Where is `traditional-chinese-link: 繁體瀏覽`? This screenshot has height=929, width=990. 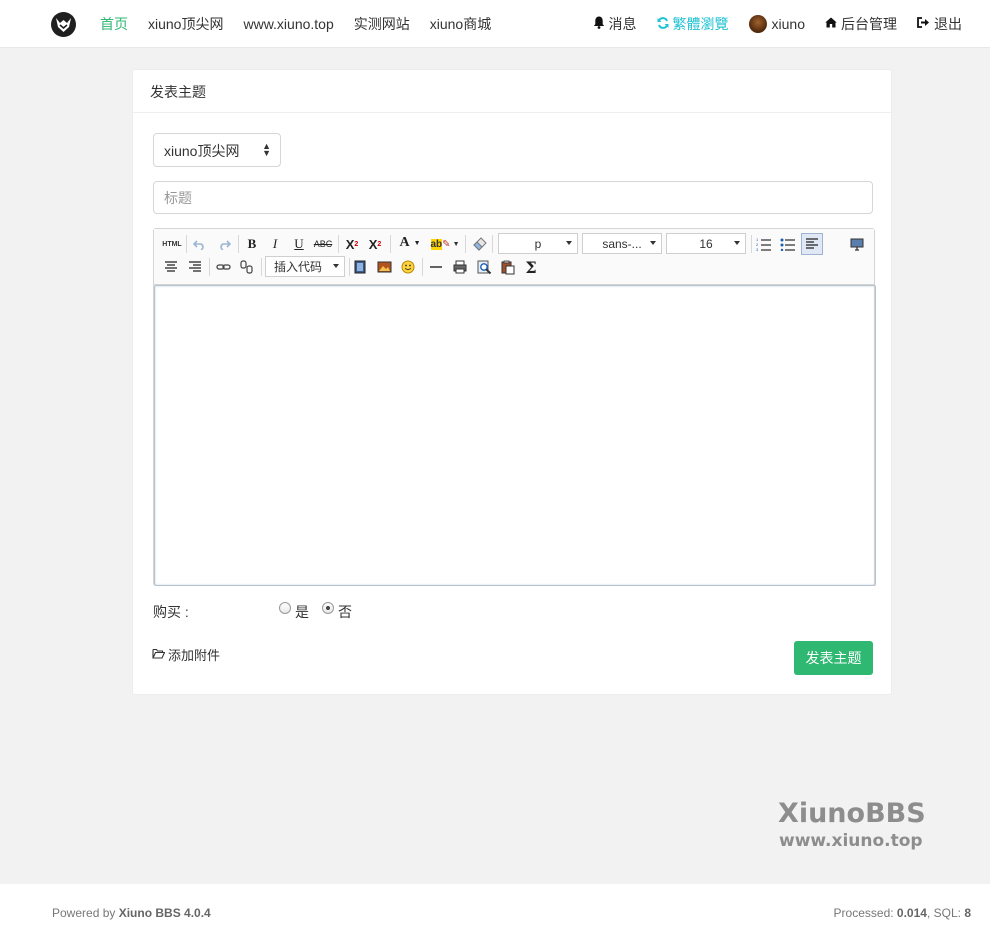
traditional-chinese-link: 繁體瀏覽 is located at coordinates (693, 24).